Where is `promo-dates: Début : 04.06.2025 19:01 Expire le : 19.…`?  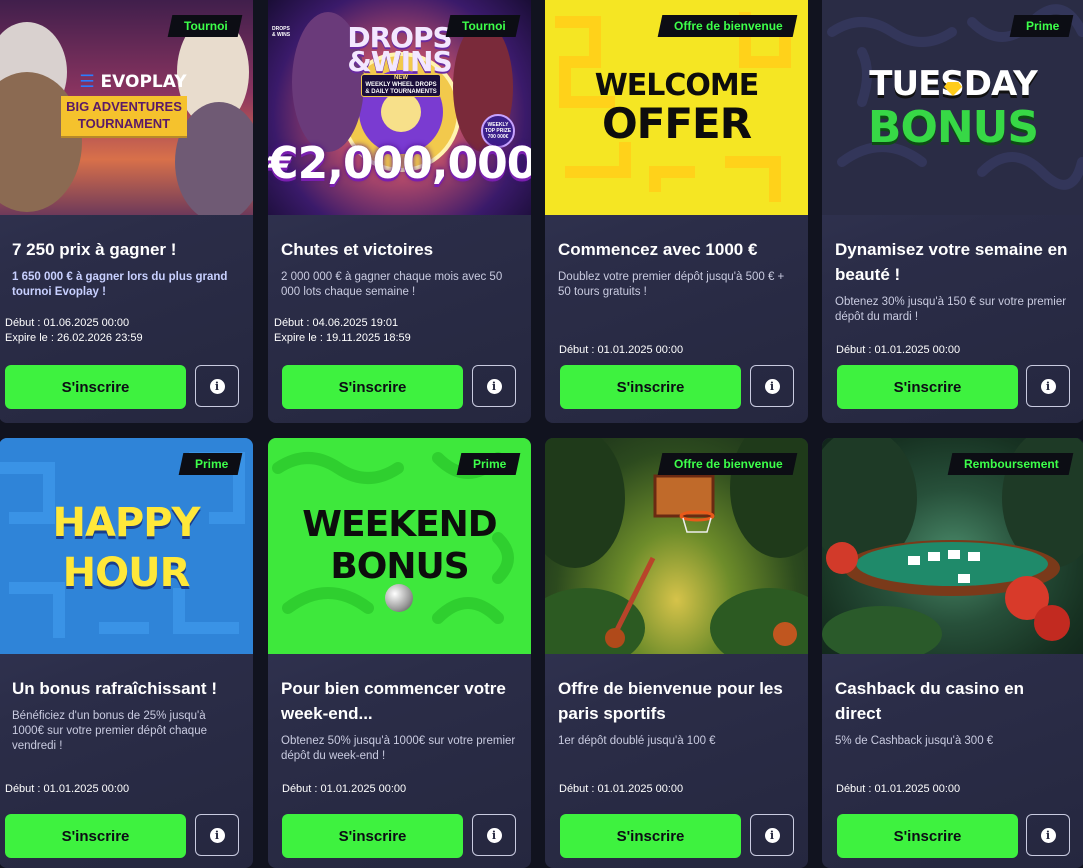
promo-dates: Début : 04.06.2025 19:01 Expire le : 19.… is located at coordinates (342, 331).